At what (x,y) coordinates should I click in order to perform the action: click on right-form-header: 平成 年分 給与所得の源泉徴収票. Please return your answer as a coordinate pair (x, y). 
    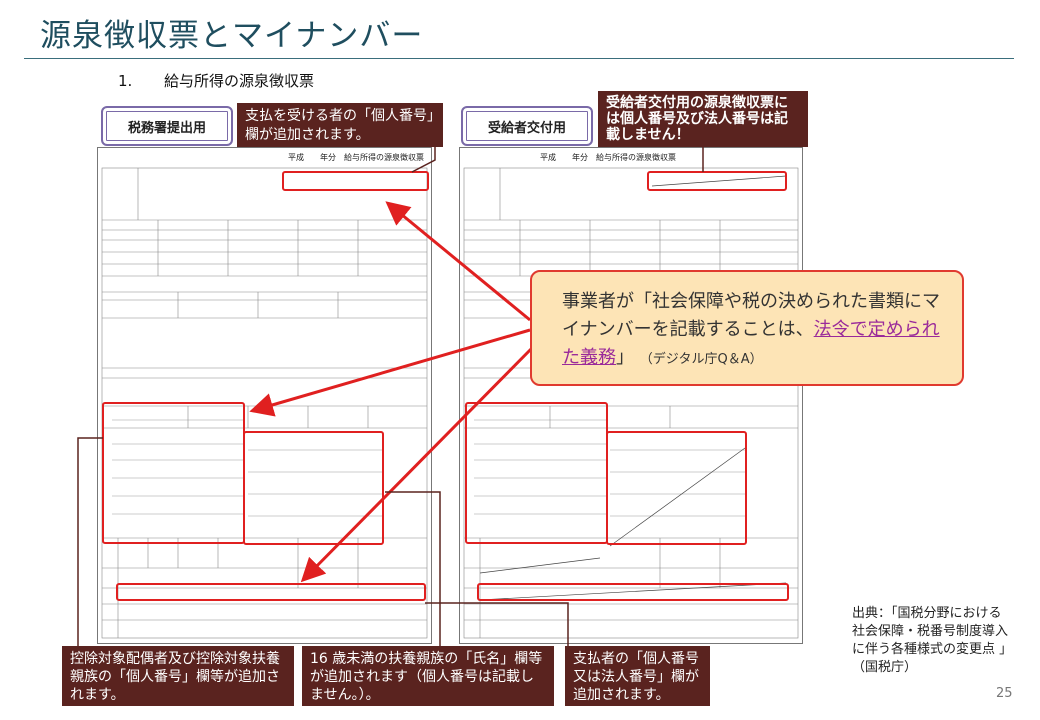
    Looking at the image, I should click on (608, 157).